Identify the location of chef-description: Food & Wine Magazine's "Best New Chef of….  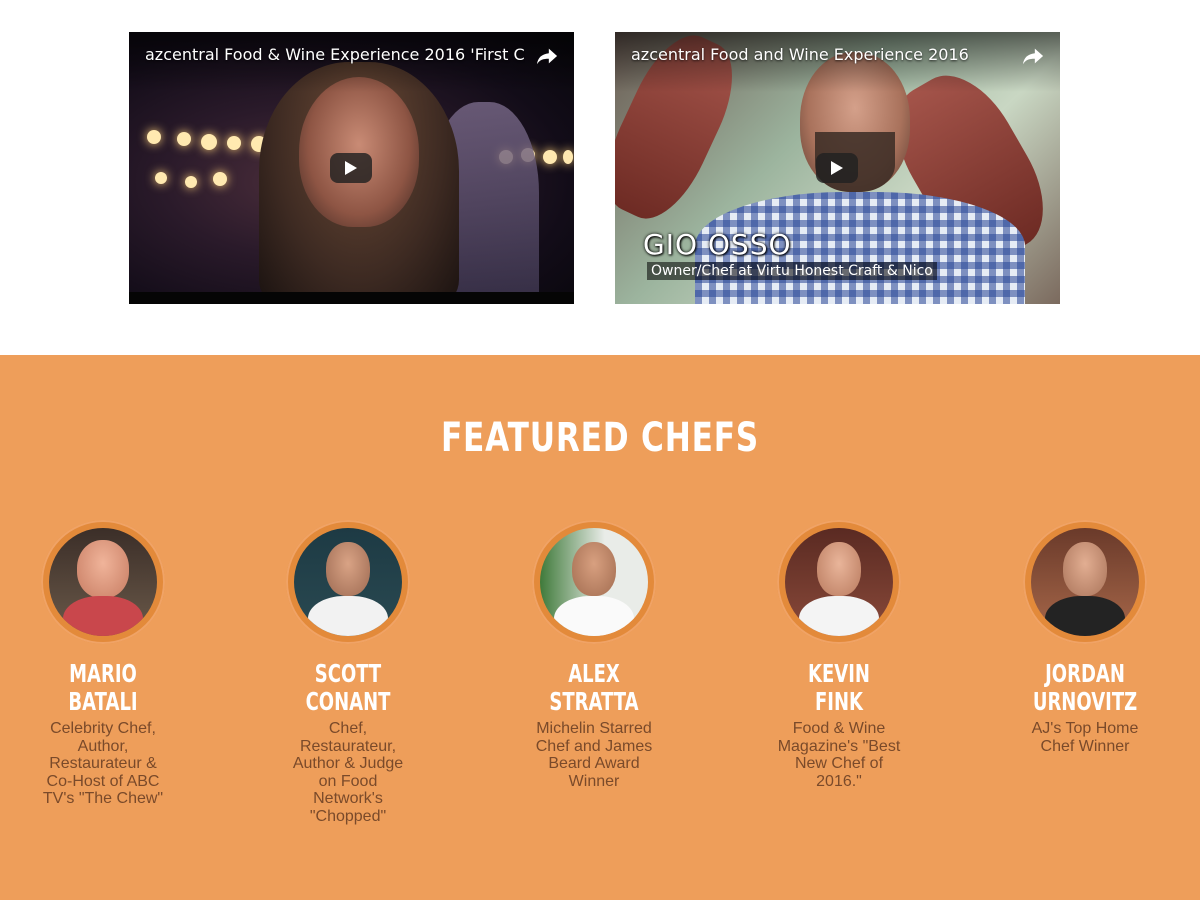
(839, 755).